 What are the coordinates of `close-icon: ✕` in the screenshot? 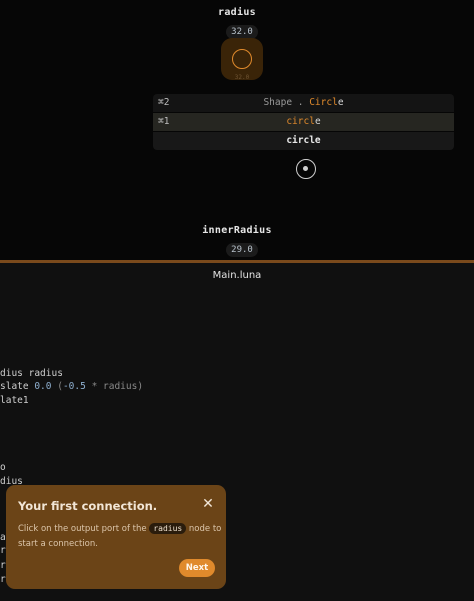 It's located at (208, 504).